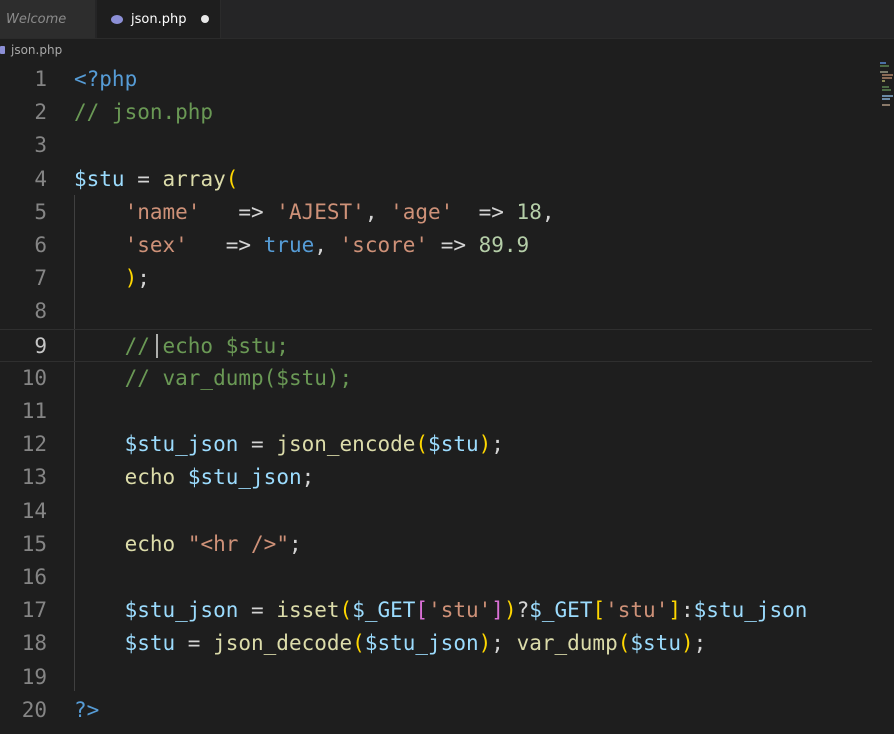  I want to click on code-line: 3, so click(436, 145).